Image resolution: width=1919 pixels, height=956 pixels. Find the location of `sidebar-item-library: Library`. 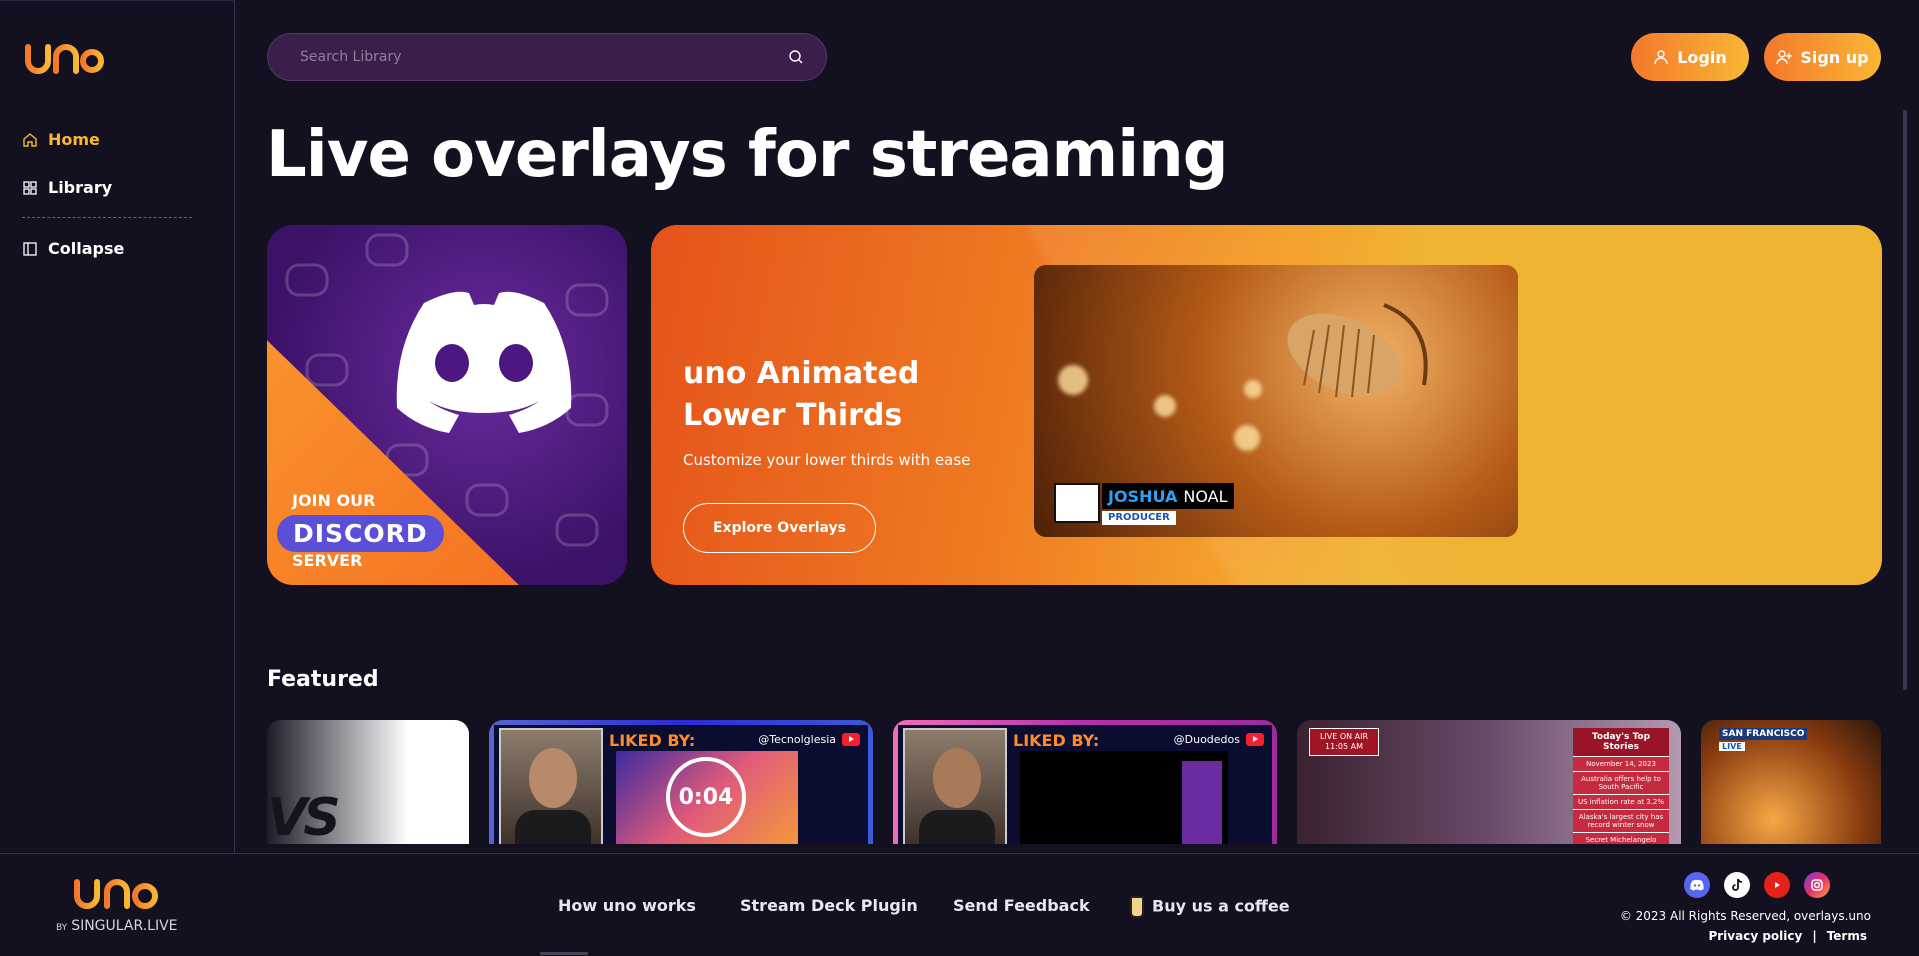

sidebar-item-library: Library is located at coordinates (67, 187).